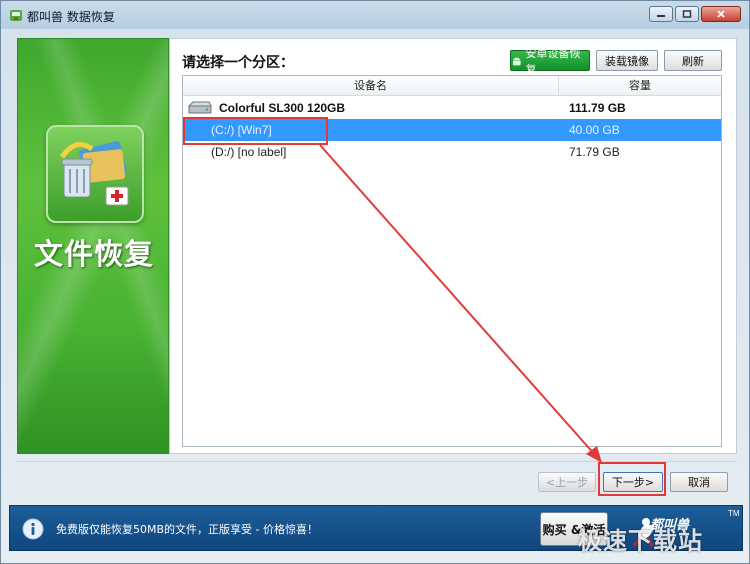  What do you see at coordinates (199, 107) in the screenshot?
I see `hard-drive-icon` at bounding box center [199, 107].